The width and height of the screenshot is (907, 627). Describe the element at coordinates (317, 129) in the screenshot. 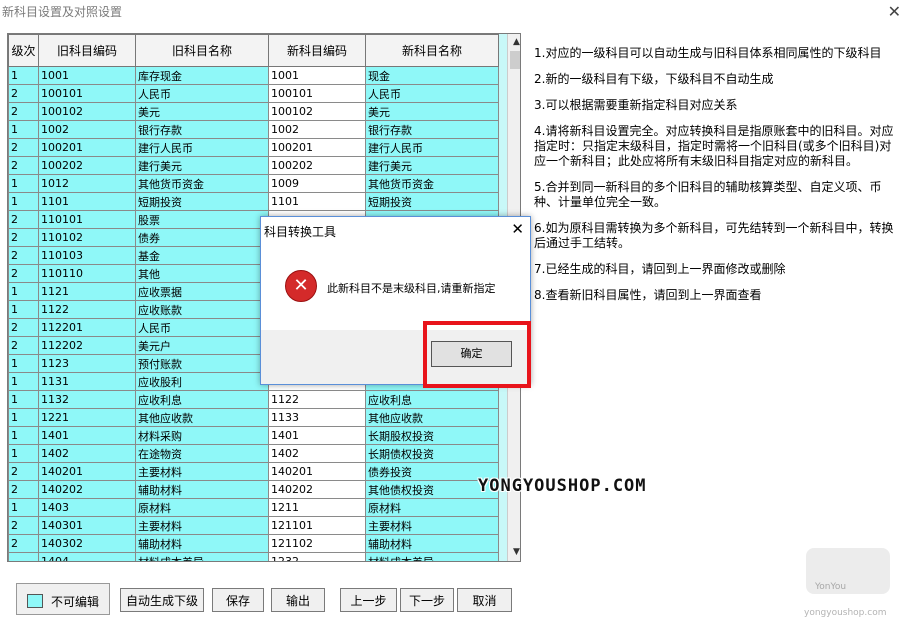

I see `new-code-cell: 1002` at that location.